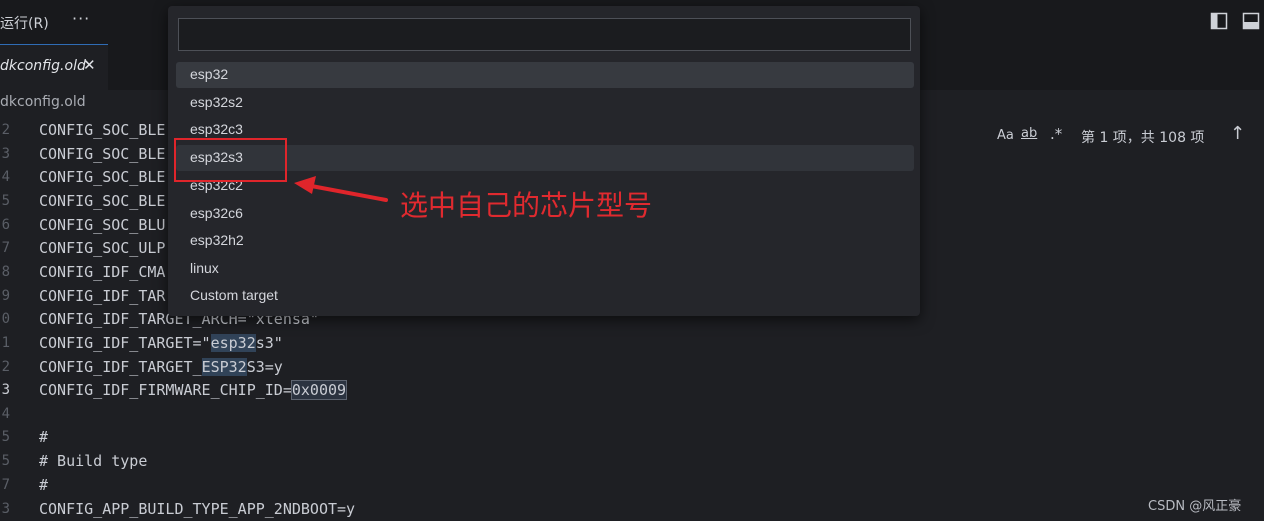 The image size is (1264, 521). What do you see at coordinates (5, 319) in the screenshot?
I see `line-number: 0` at bounding box center [5, 319].